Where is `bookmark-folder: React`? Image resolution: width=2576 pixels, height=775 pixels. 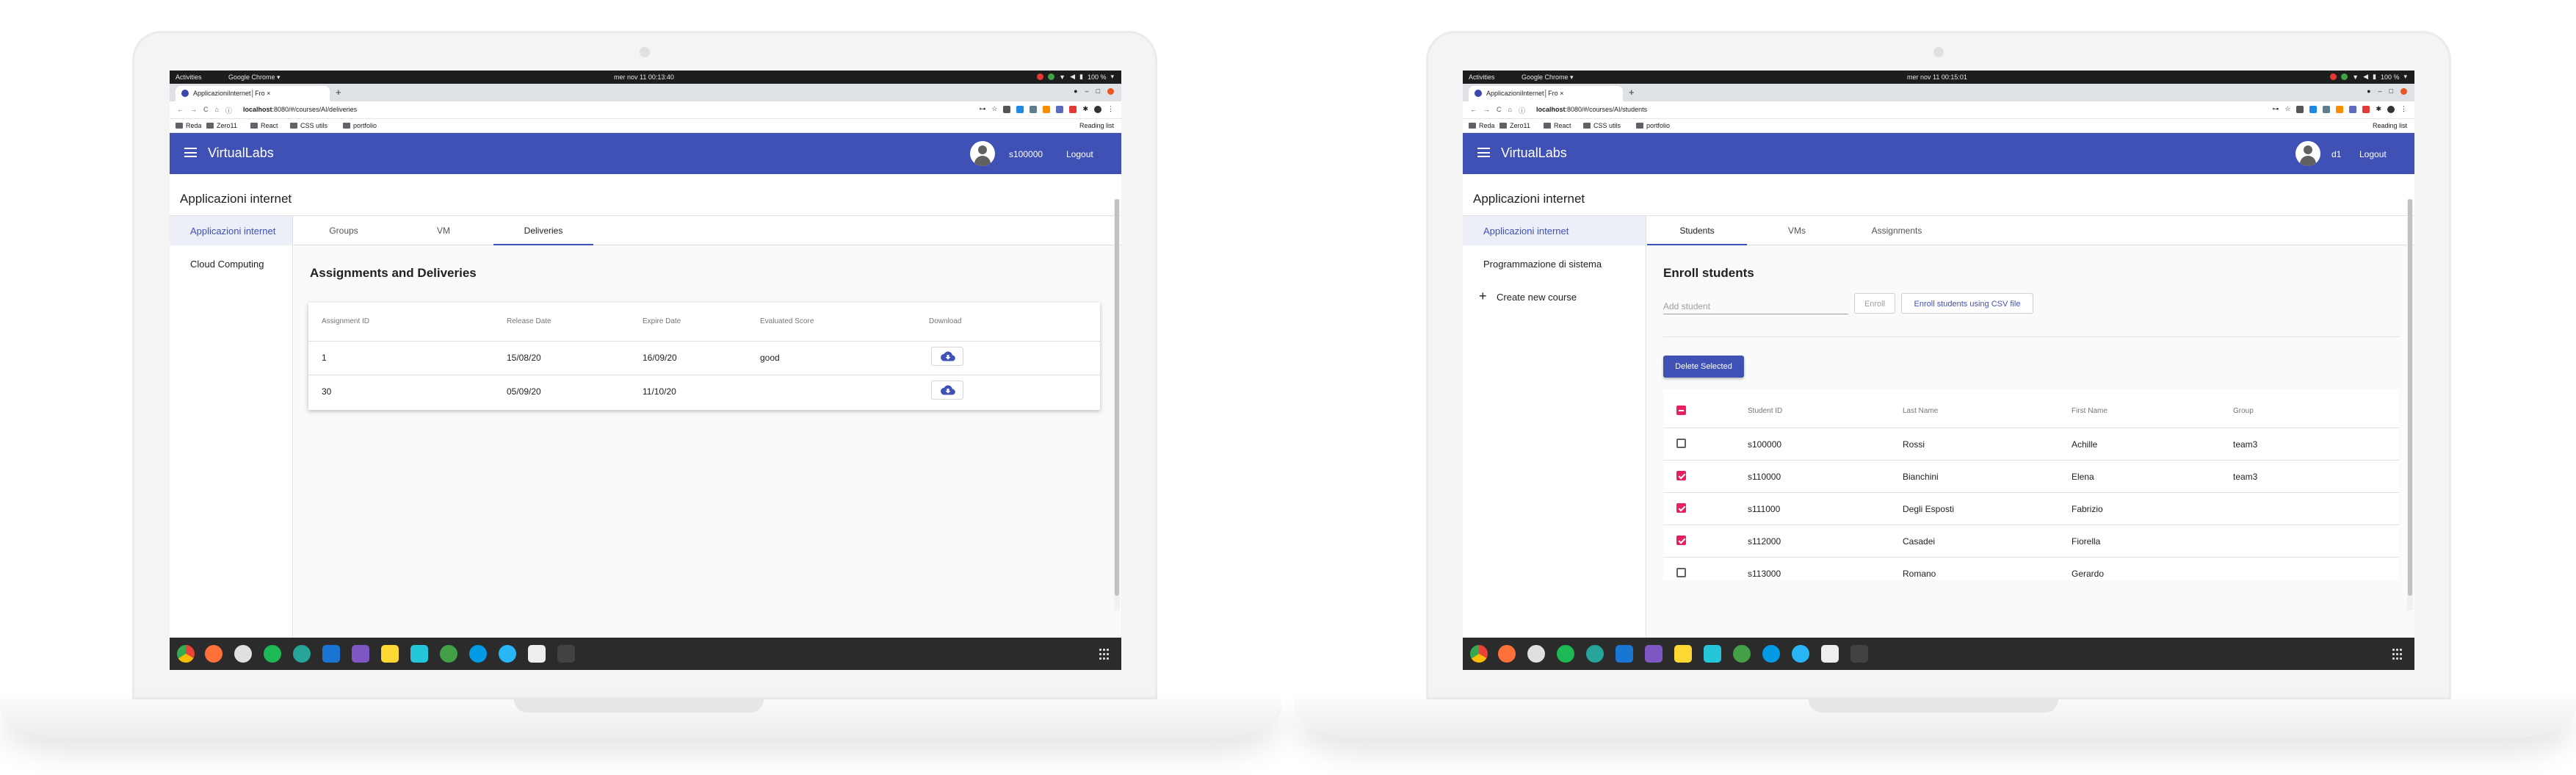 bookmark-folder: React is located at coordinates (264, 126).